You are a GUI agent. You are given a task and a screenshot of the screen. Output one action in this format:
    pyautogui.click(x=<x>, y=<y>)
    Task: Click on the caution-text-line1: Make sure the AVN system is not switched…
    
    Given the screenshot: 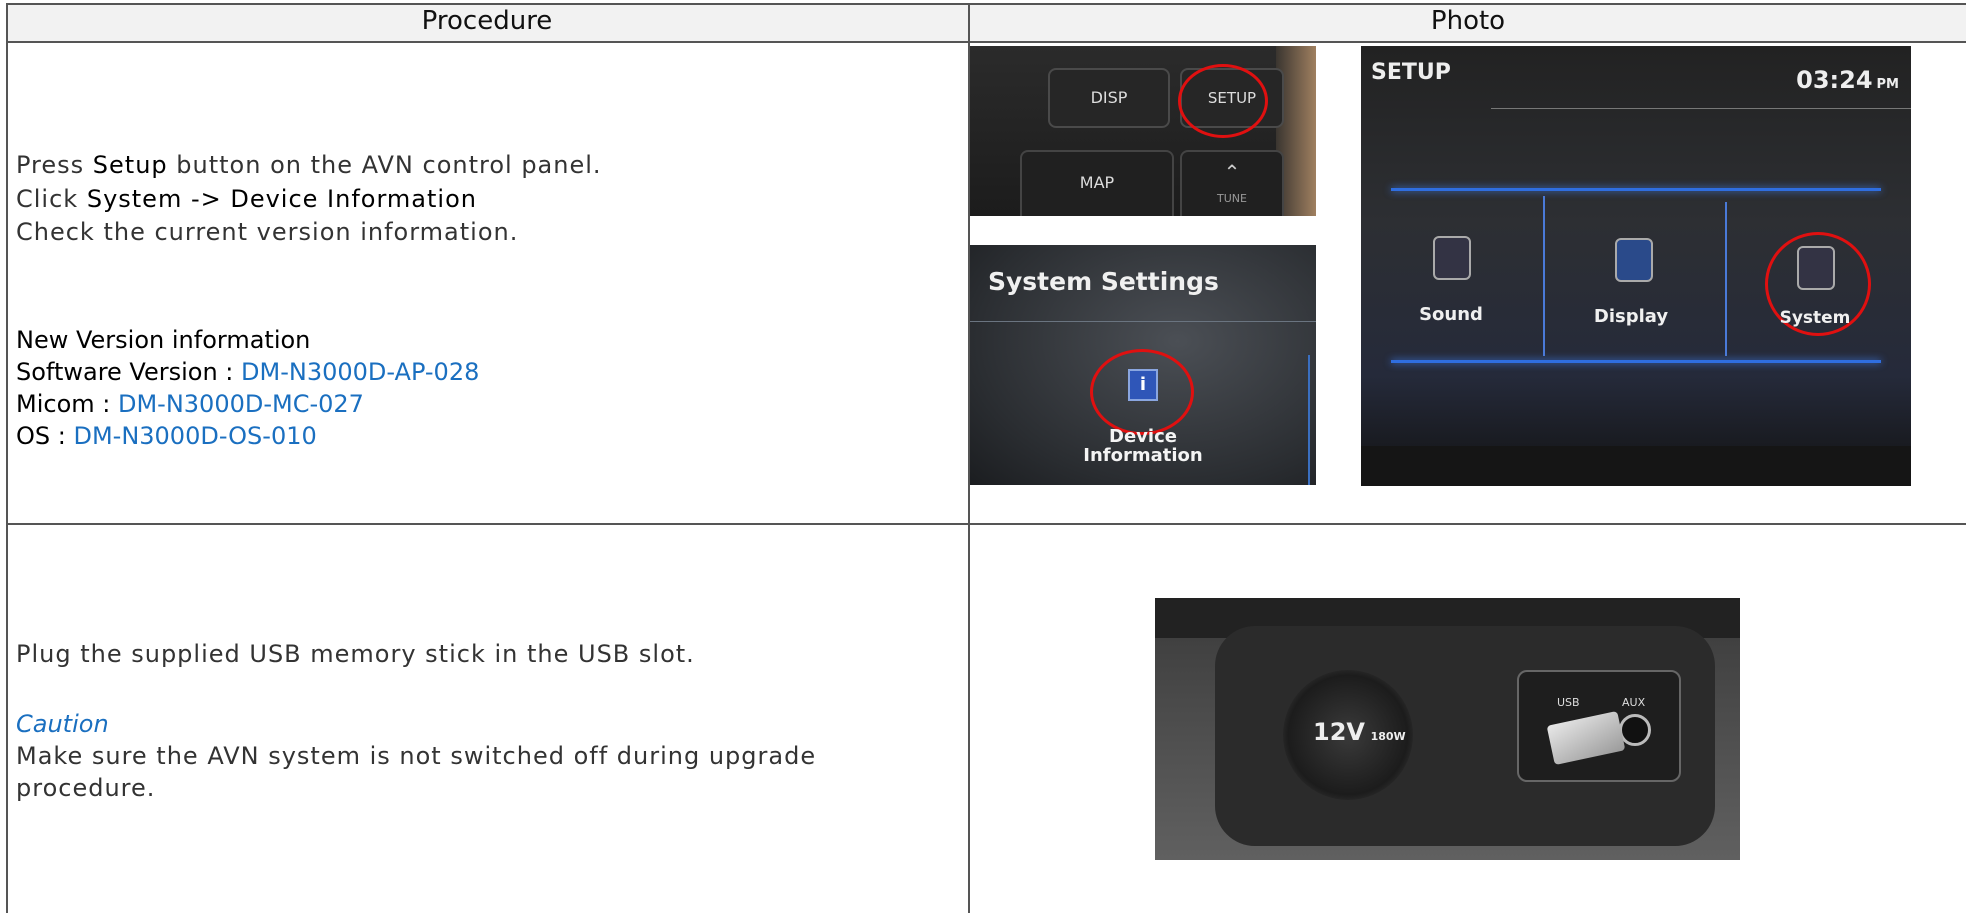 What is the action you would take?
    pyautogui.click(x=416, y=756)
    